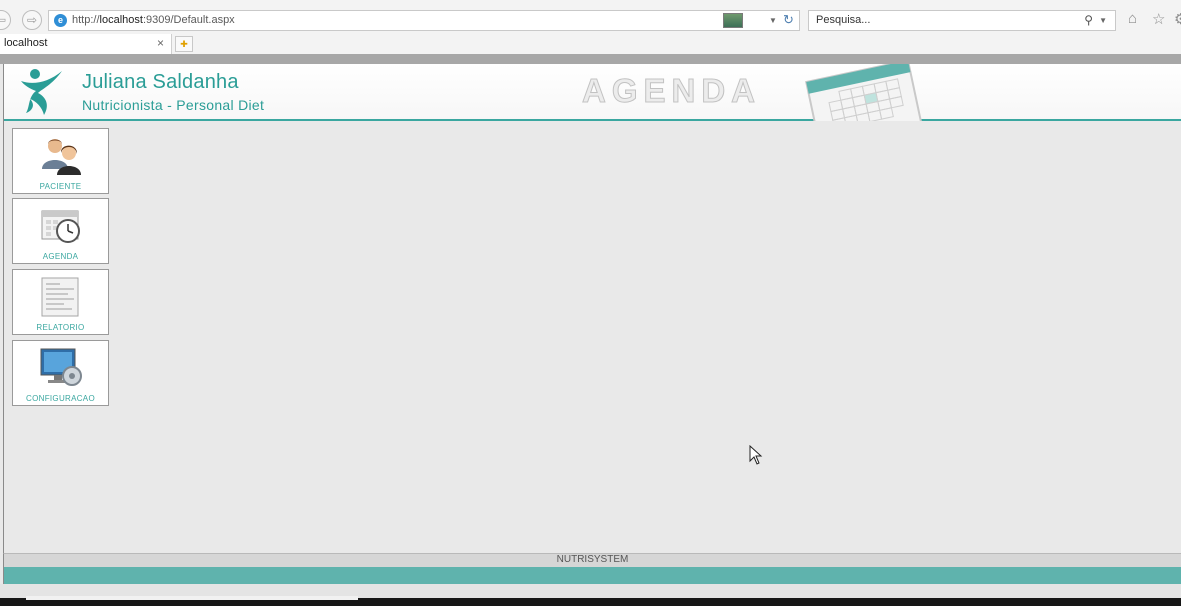 The width and height of the screenshot is (1181, 606). What do you see at coordinates (173, 105) in the screenshot?
I see `nutritionist-subtitle: Nutricionista - Personal Diet` at bounding box center [173, 105].